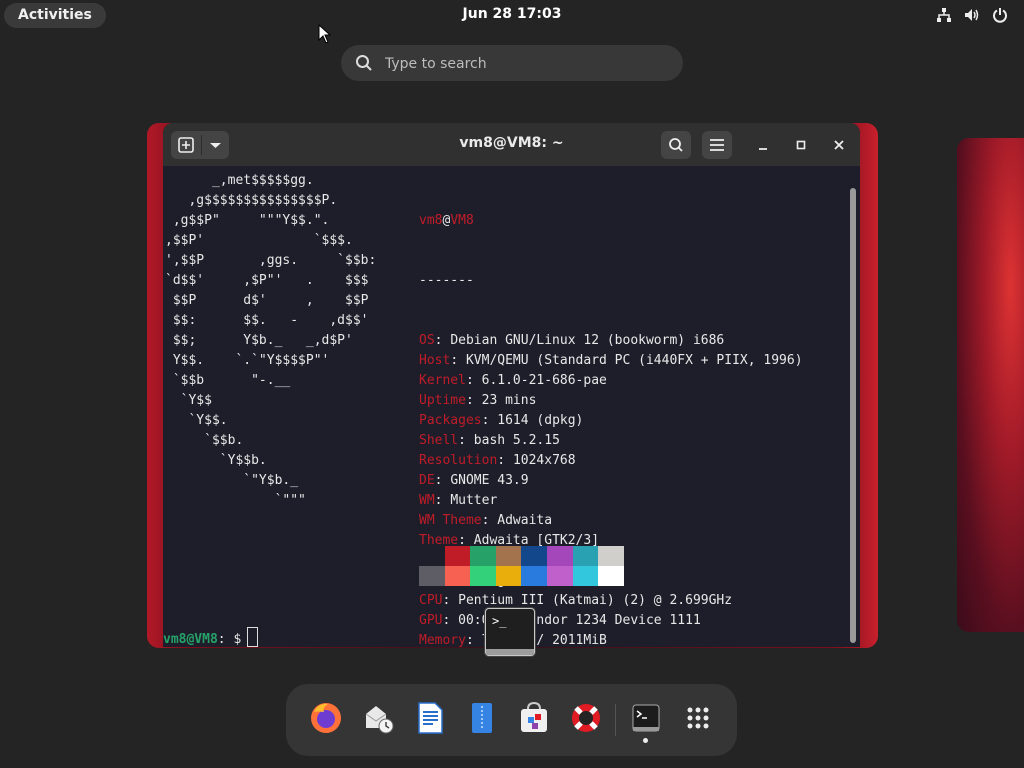 The image size is (1024, 768). I want to click on adjacent-workspace-preview, so click(990, 385).